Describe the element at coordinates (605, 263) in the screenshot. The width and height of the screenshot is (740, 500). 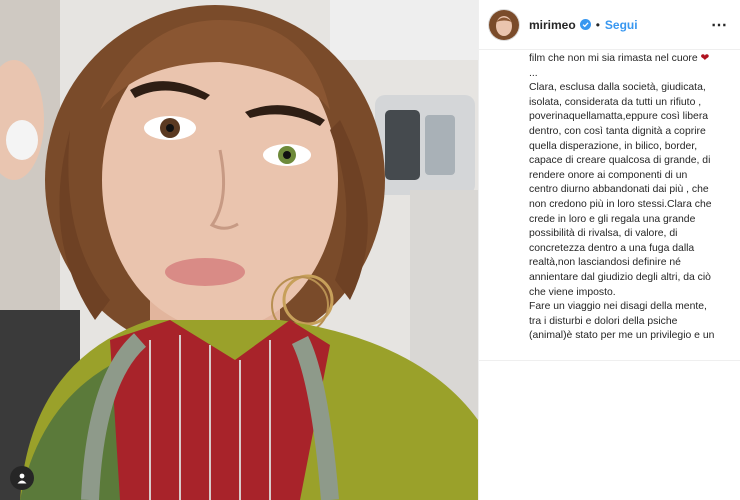
I see `caption-line: realtà,non lasciandosi definire né` at that location.